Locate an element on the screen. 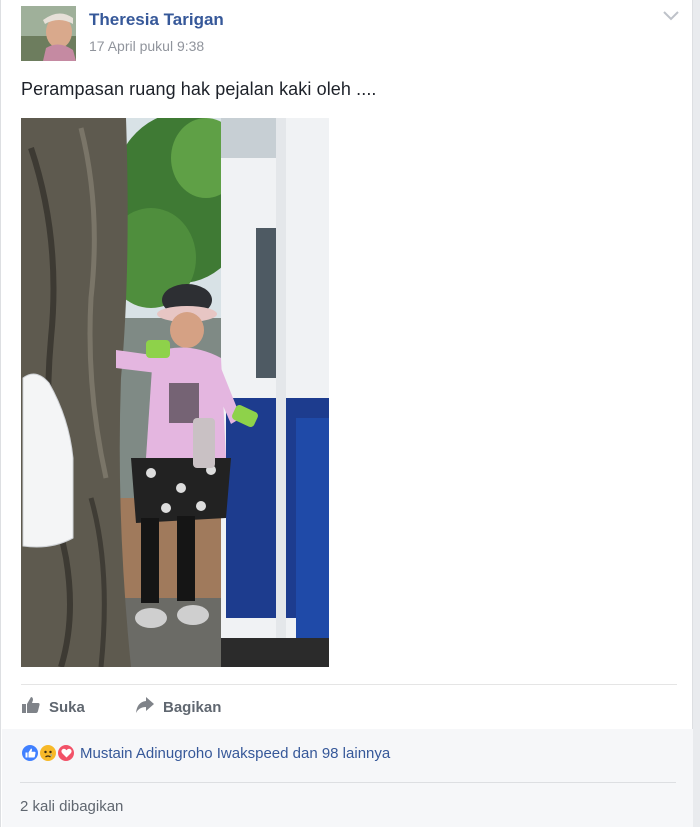 The height and width of the screenshot is (827, 700). post-timestamp: 17 April pukul 9:38 is located at coordinates (146, 46).